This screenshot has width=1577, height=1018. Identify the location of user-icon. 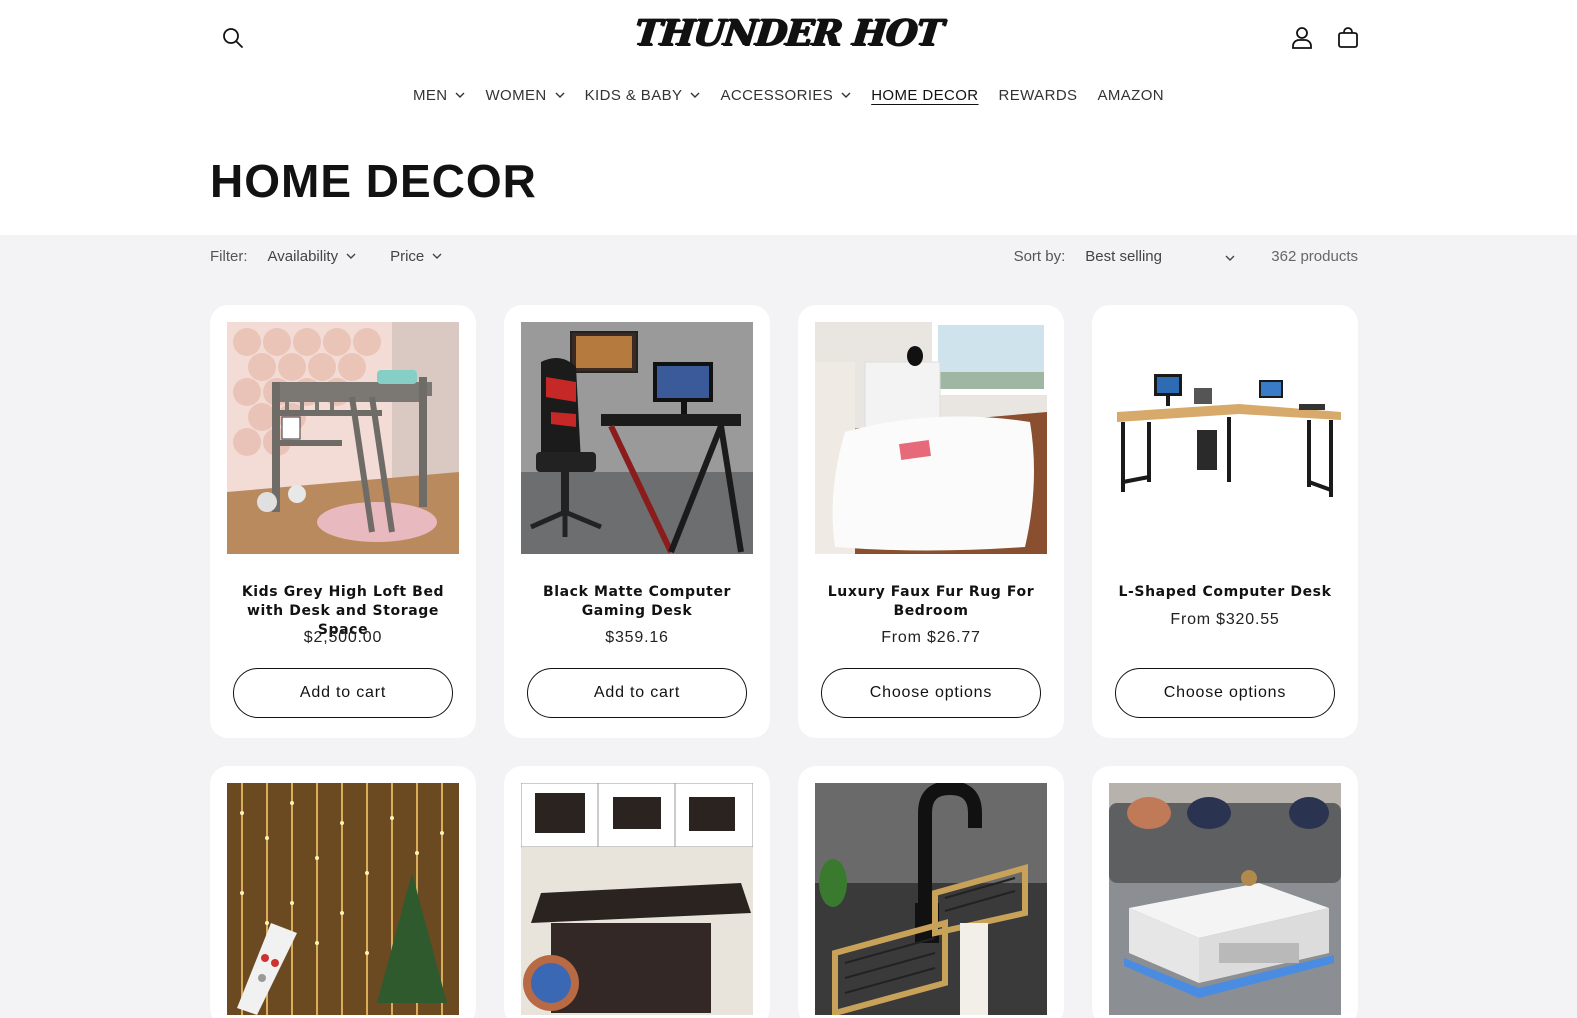
(1302, 38).